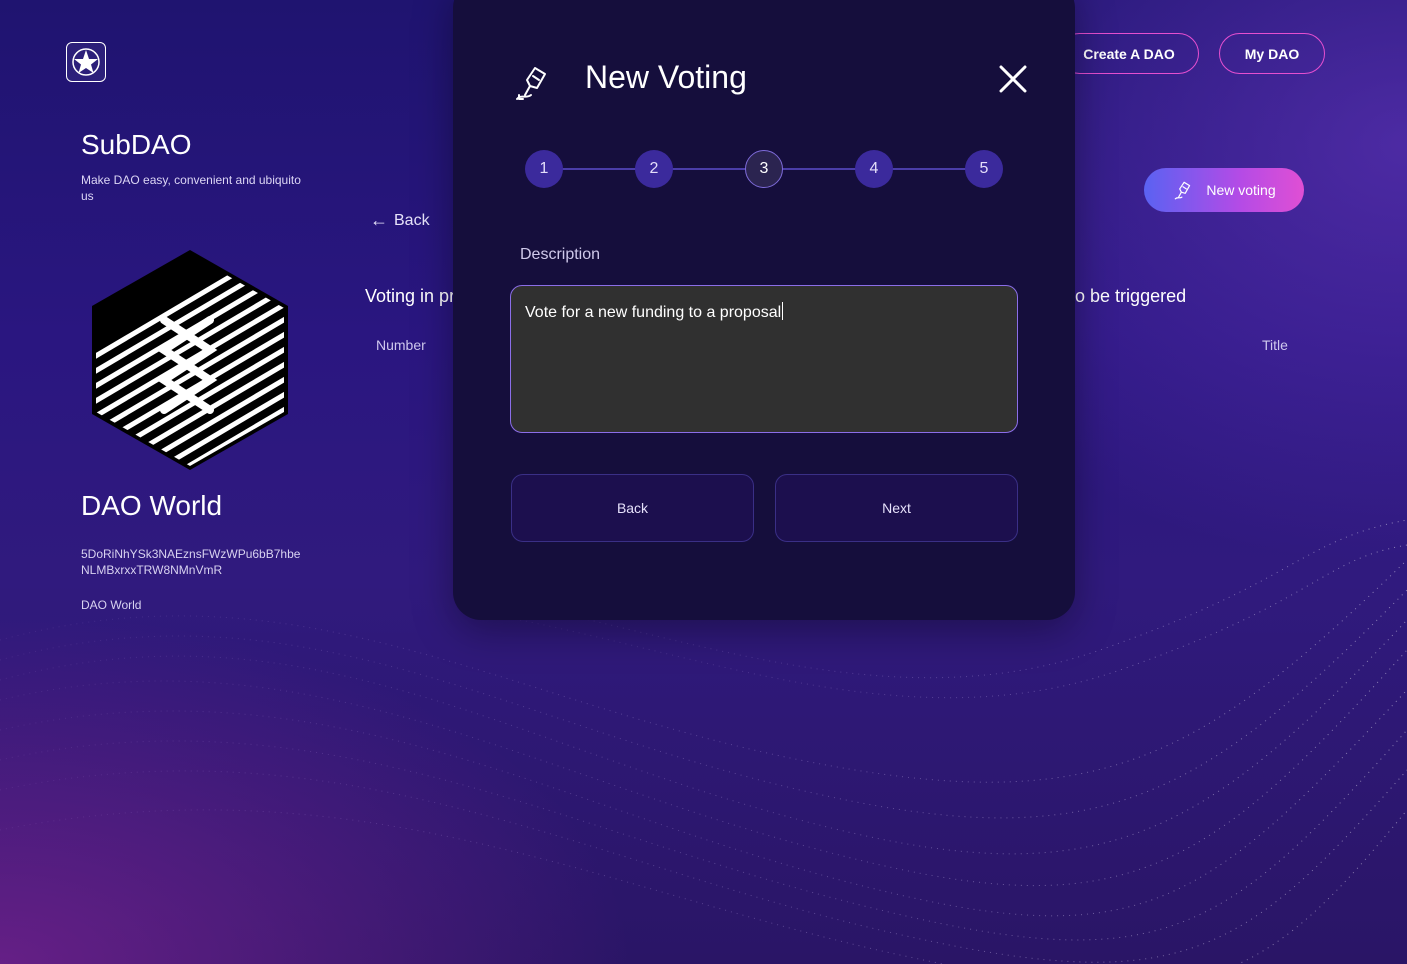 This screenshot has width=1407, height=964. Describe the element at coordinates (401, 345) in the screenshot. I see `column-header-number: Number` at that location.